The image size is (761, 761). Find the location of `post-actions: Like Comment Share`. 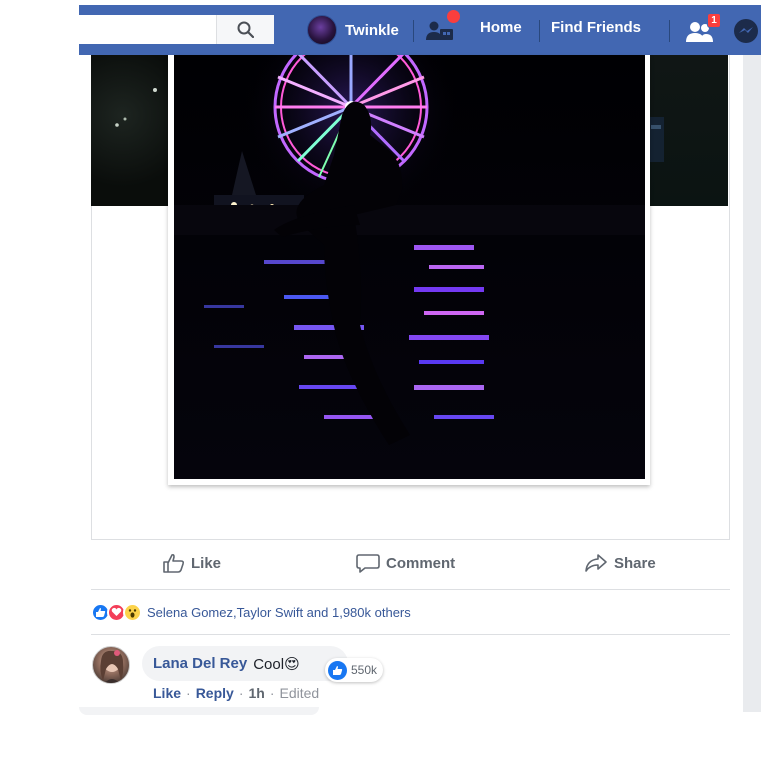

post-actions: Like Comment Share is located at coordinates (410, 564).